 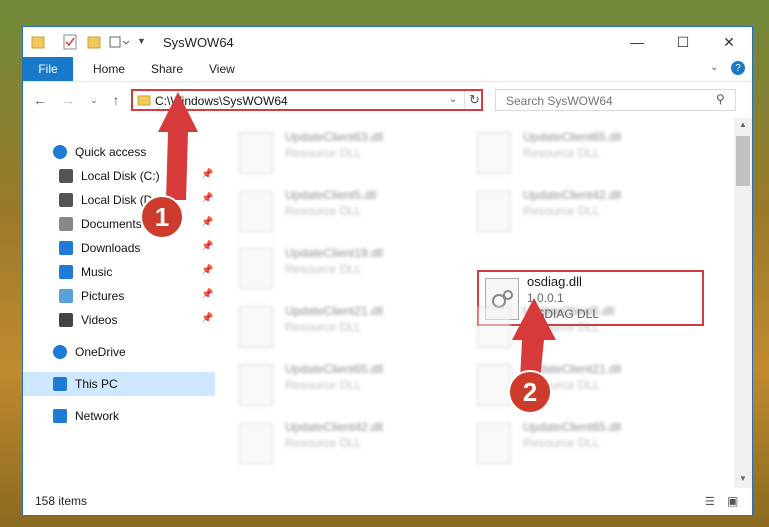 I want to click on address-field: C:\Windows\SysWOW64 ⌄ ↻, so click(x=307, y=100).